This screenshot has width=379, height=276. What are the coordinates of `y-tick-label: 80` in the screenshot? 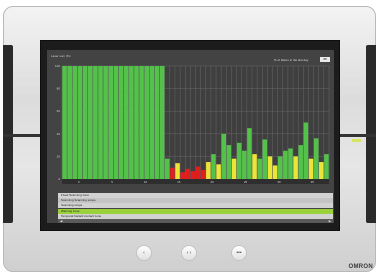 It's located at (59, 89).